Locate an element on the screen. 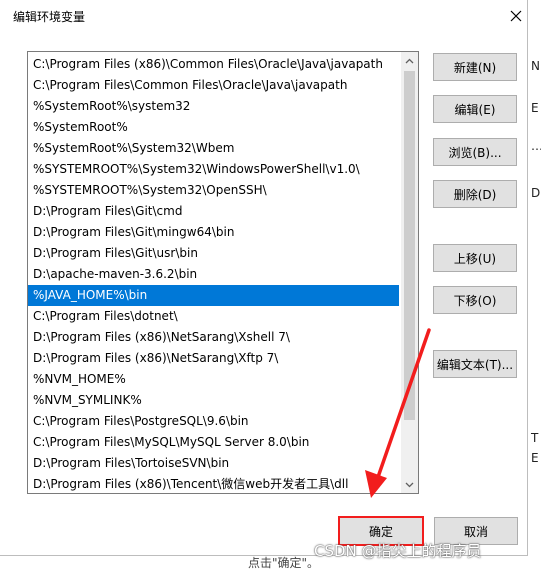  path-list-item: D:\Program Files\TortoiseSVN\bin is located at coordinates (213, 463).